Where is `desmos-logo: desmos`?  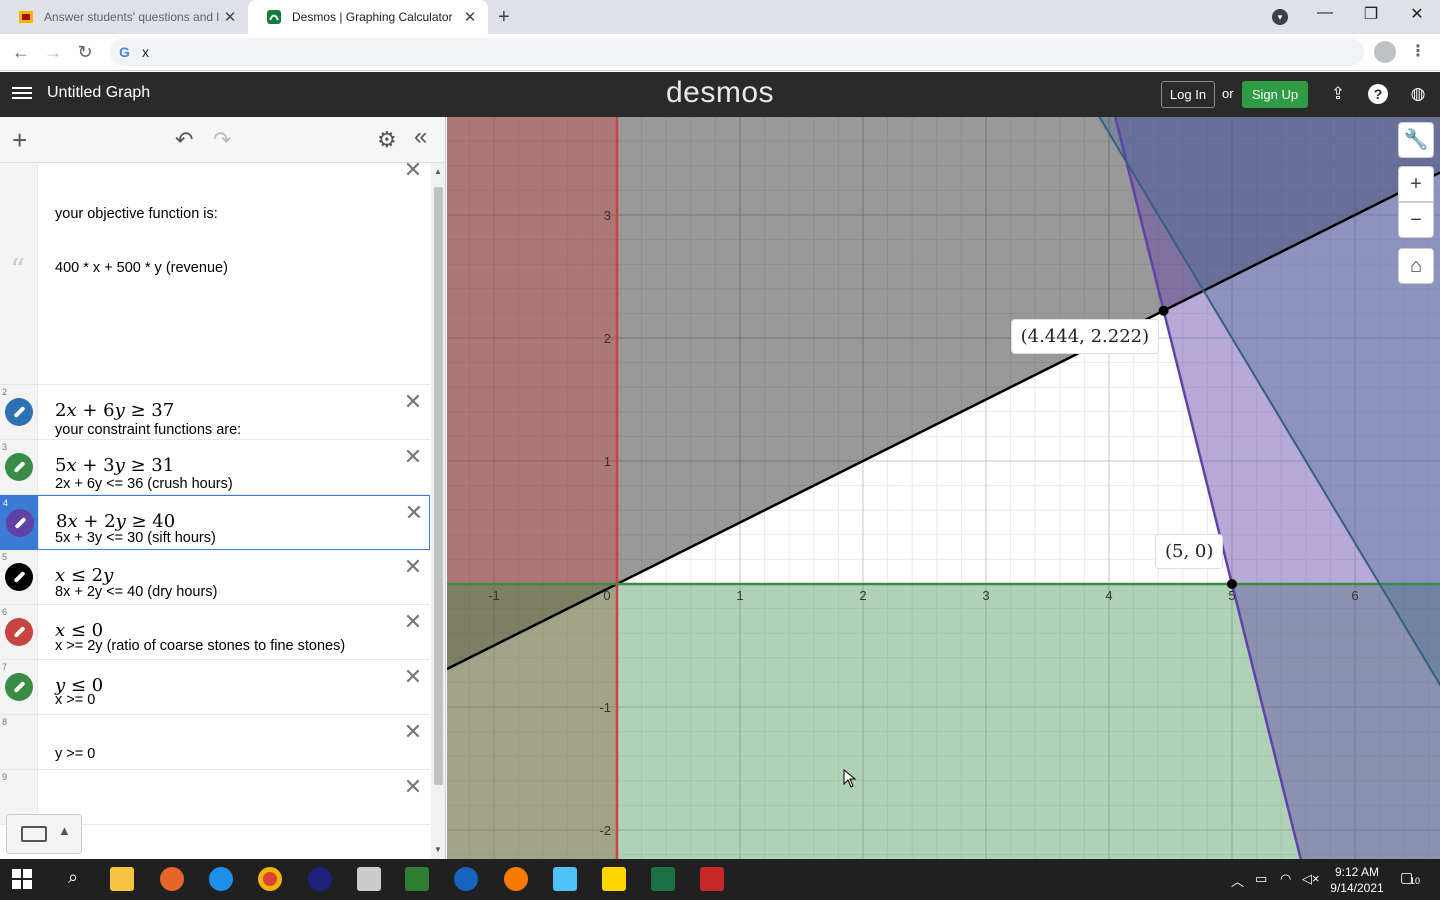 desmos-logo: desmos is located at coordinates (720, 92).